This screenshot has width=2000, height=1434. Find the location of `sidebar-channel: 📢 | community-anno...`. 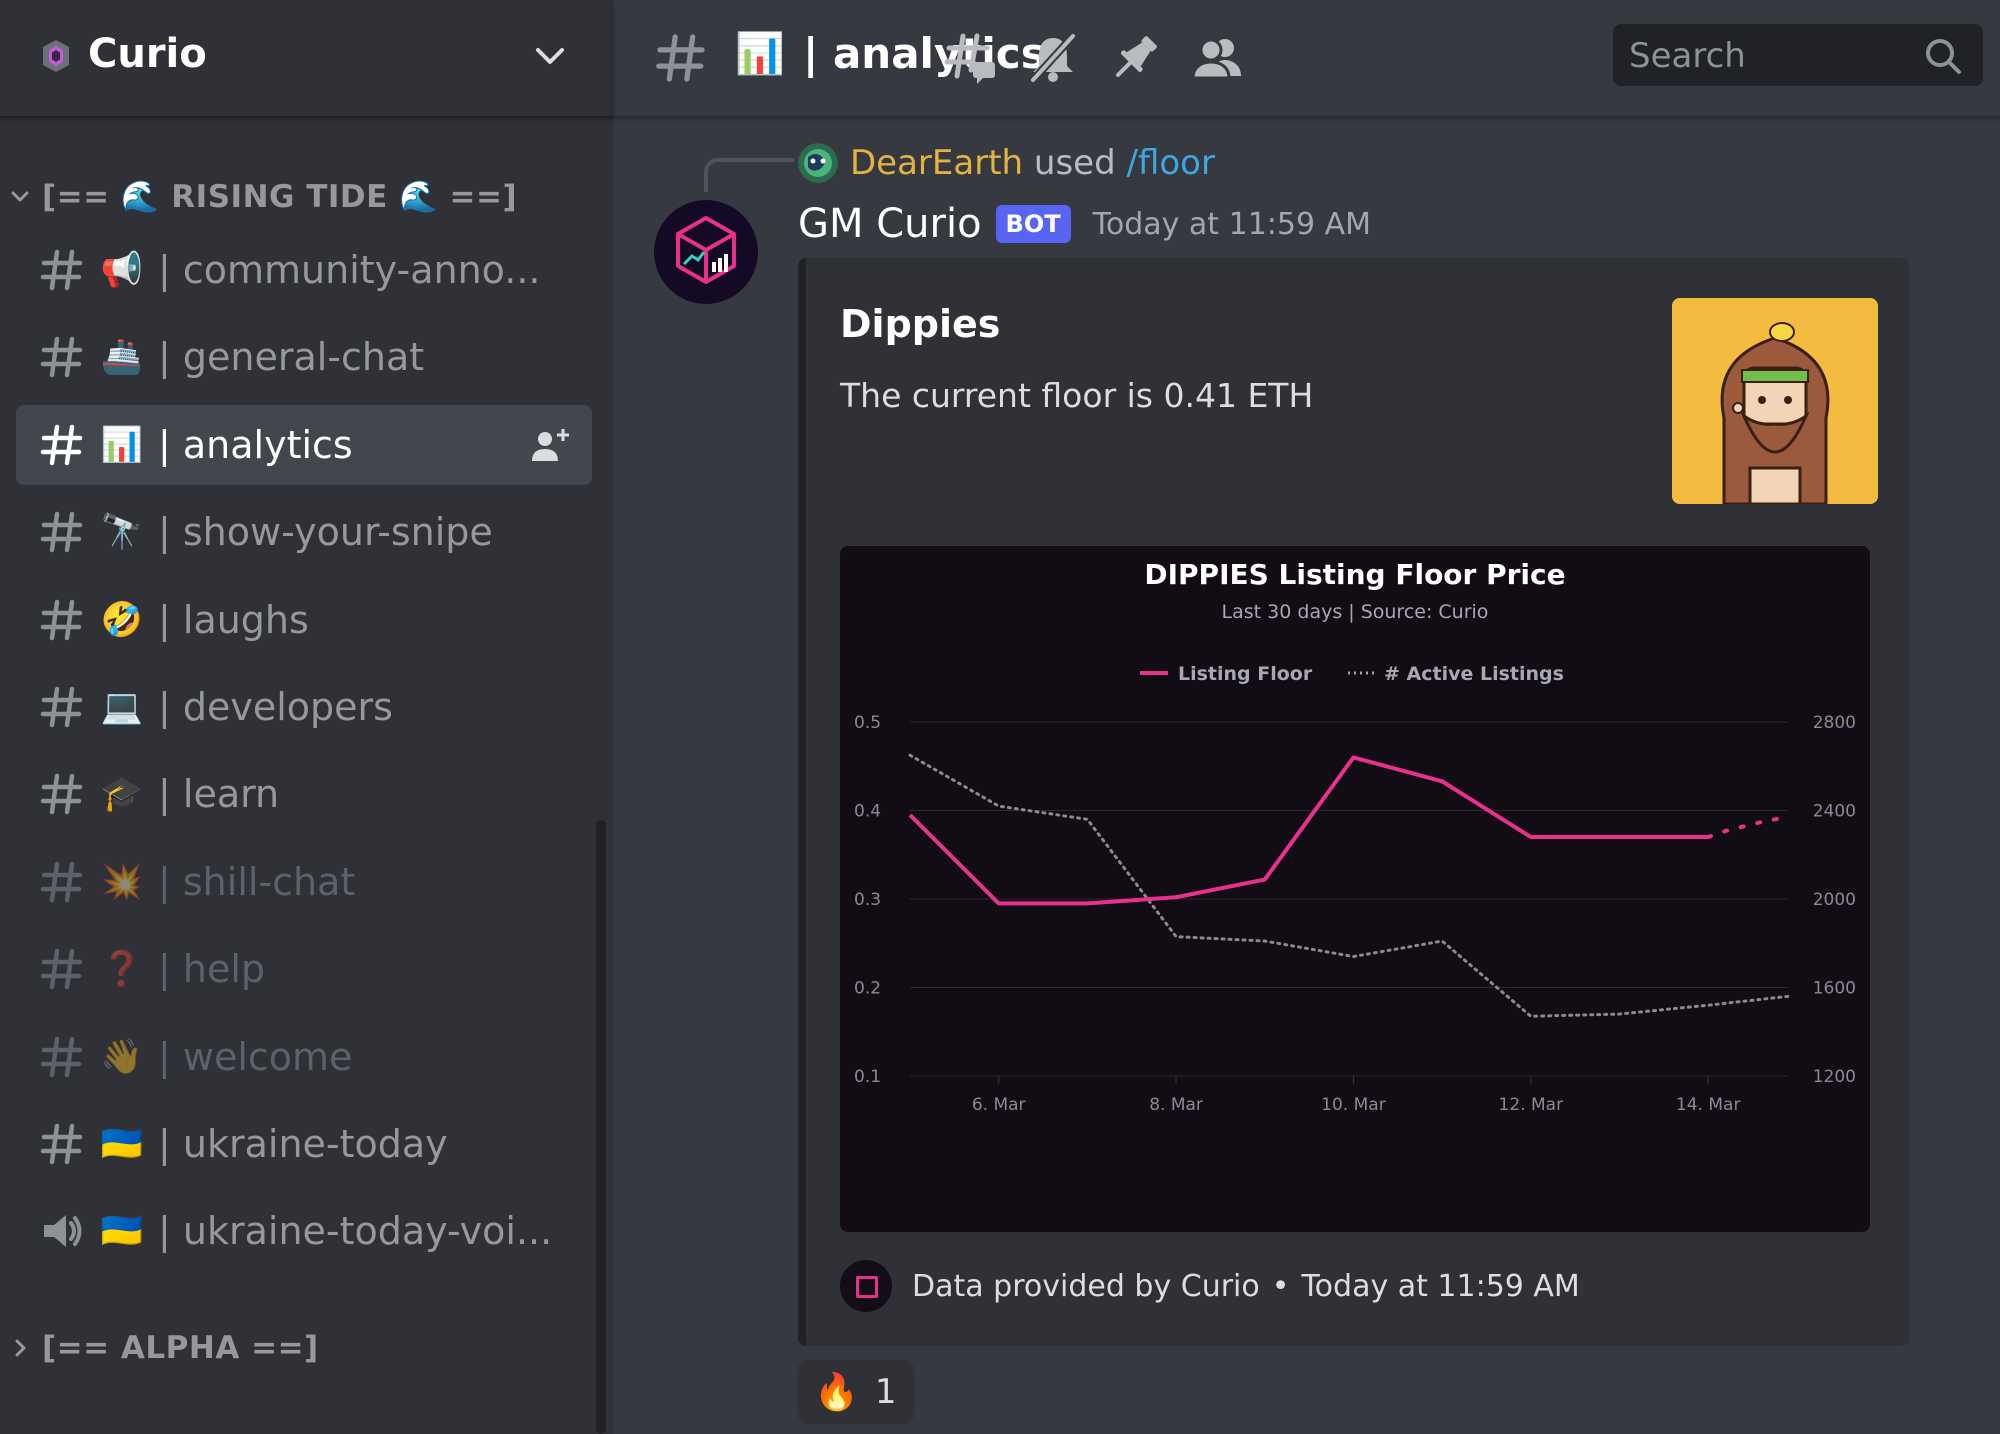

sidebar-channel: 📢 | community-anno... is located at coordinates (304, 270).